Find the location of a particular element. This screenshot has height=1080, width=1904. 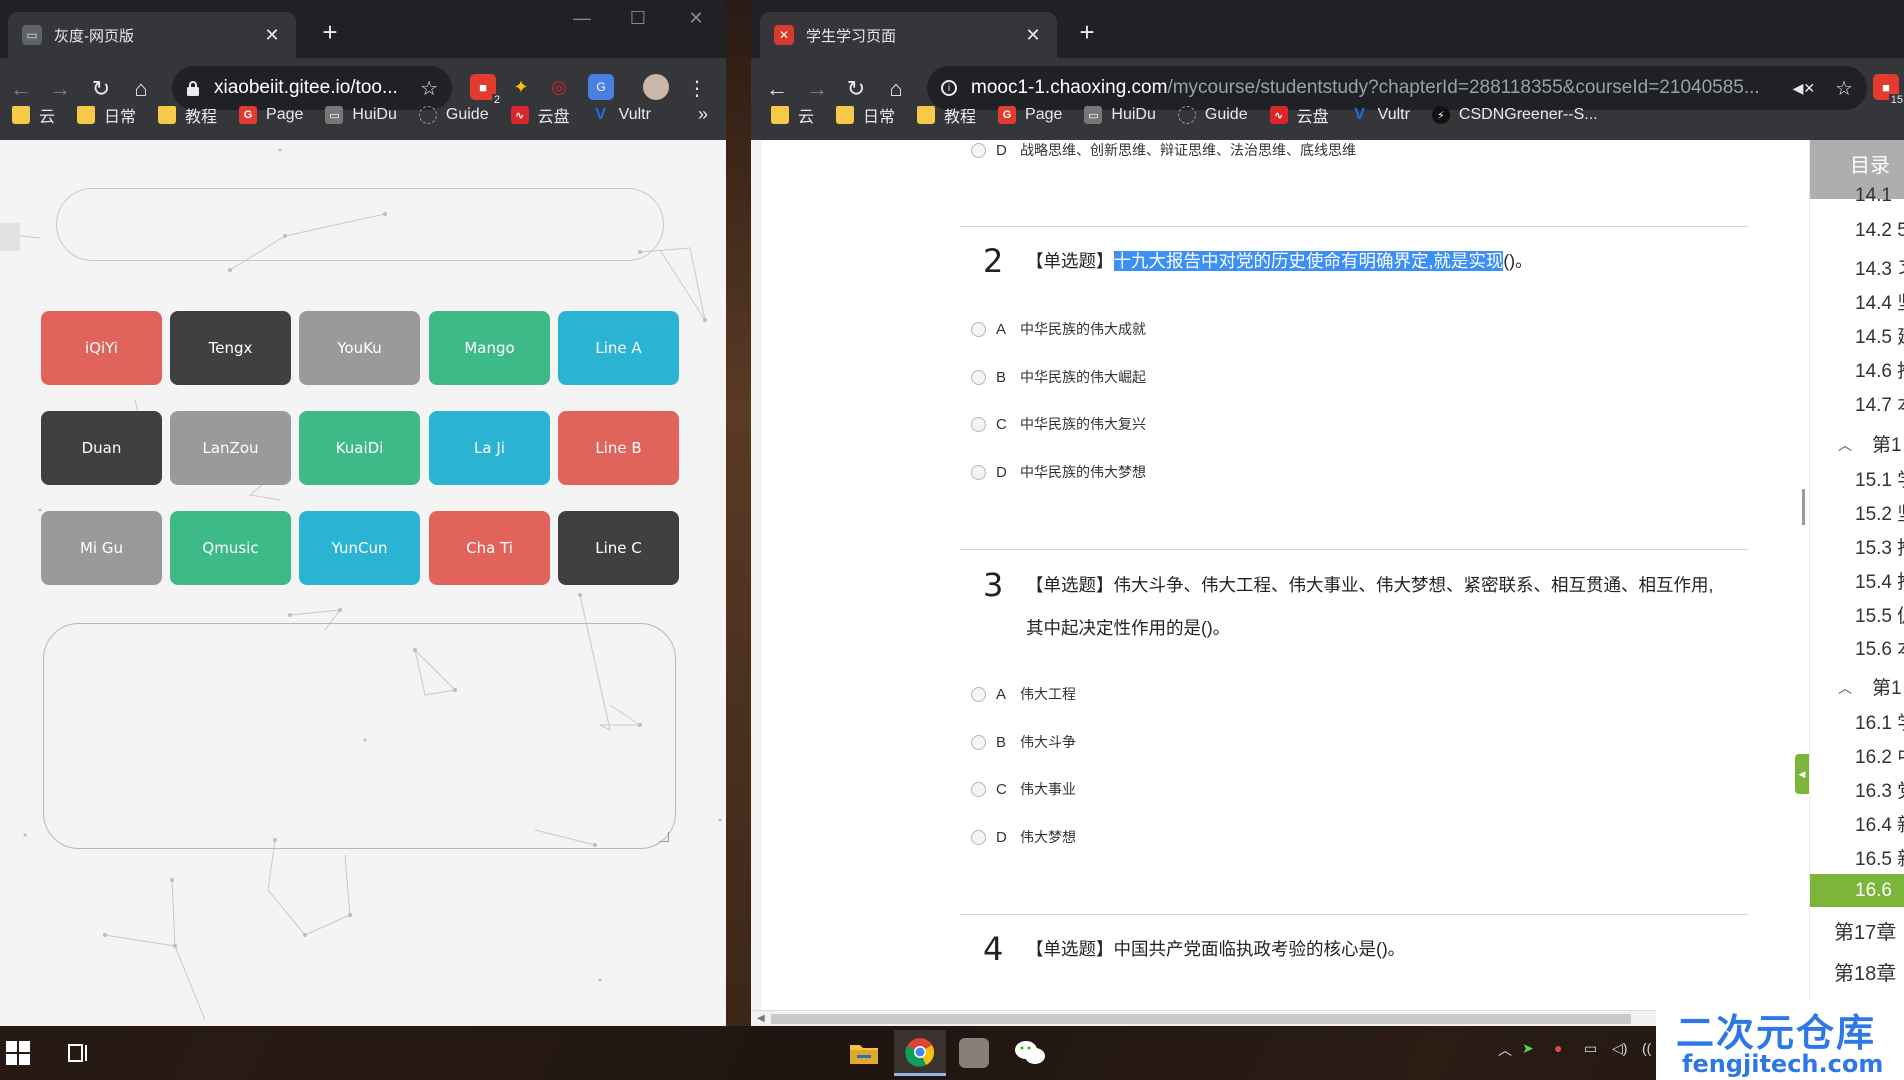

windows-start-icon is located at coordinates (18, 1053).